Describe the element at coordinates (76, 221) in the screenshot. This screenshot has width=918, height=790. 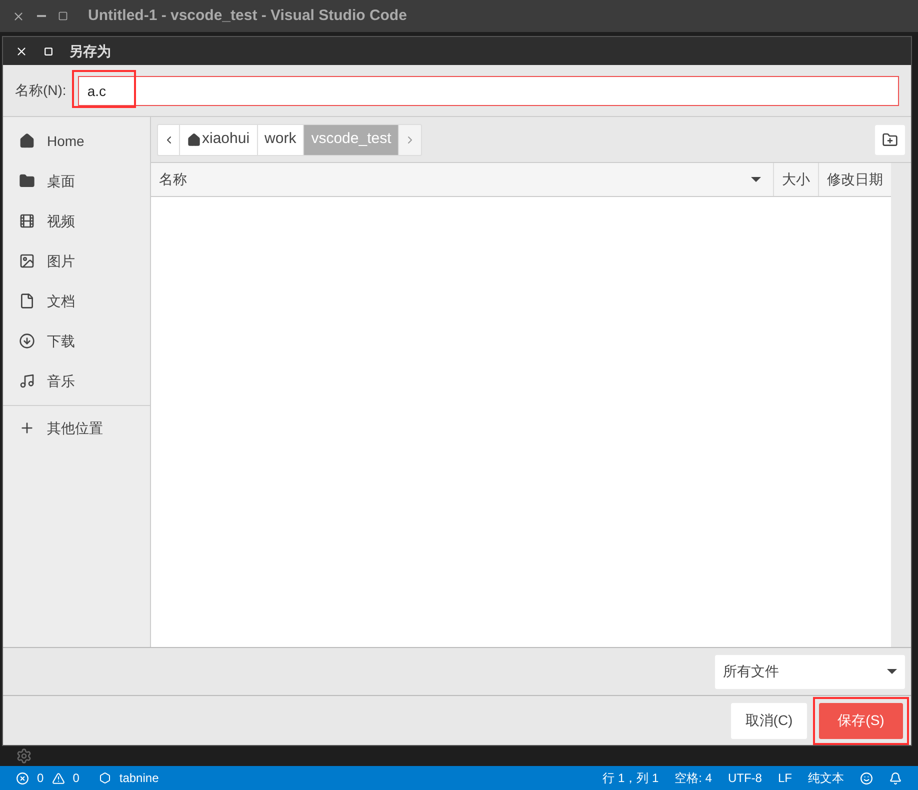
I see `sidebar-item: 视频` at that location.